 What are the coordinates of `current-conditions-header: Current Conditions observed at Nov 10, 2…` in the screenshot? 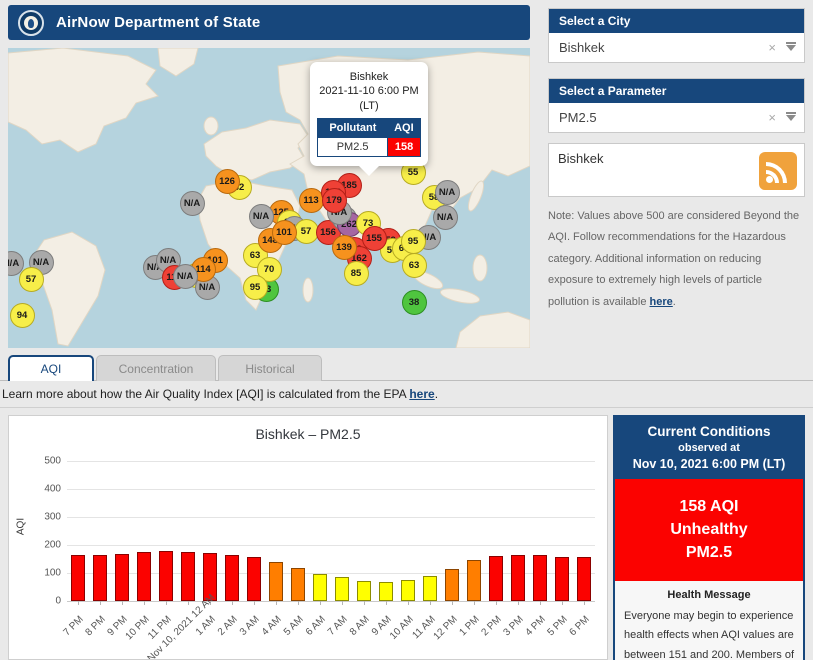 It's located at (709, 448).